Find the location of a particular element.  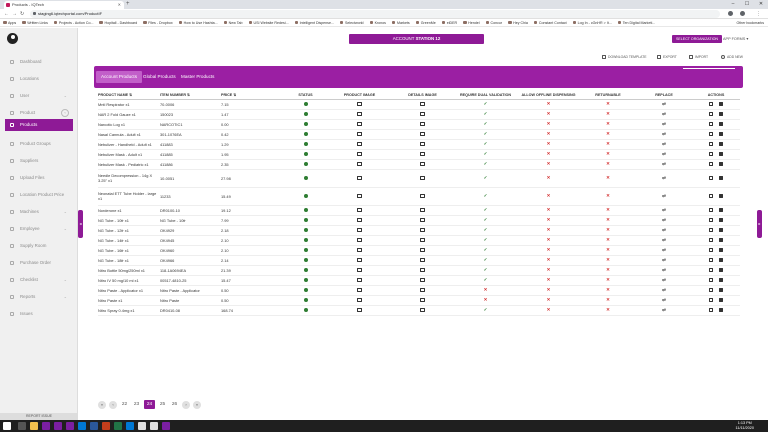

last-page-button: » is located at coordinates (197, 404).